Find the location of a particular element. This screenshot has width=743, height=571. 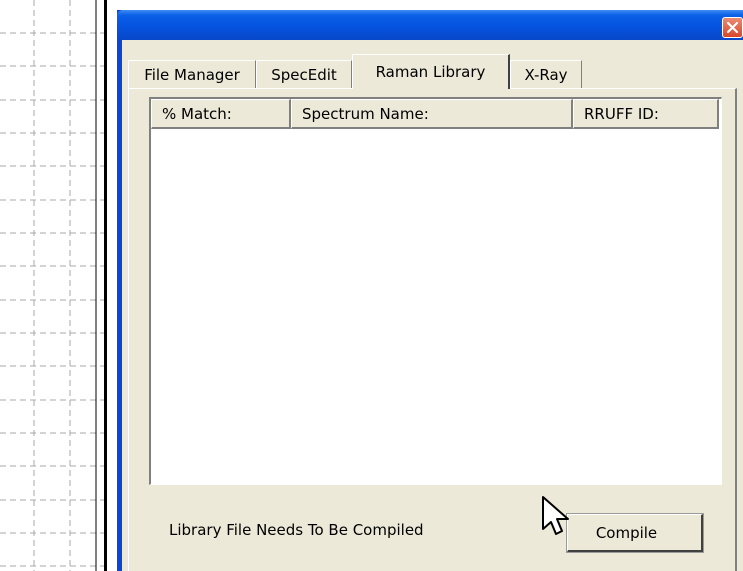

column-header-label: % Match: is located at coordinates (197, 113).